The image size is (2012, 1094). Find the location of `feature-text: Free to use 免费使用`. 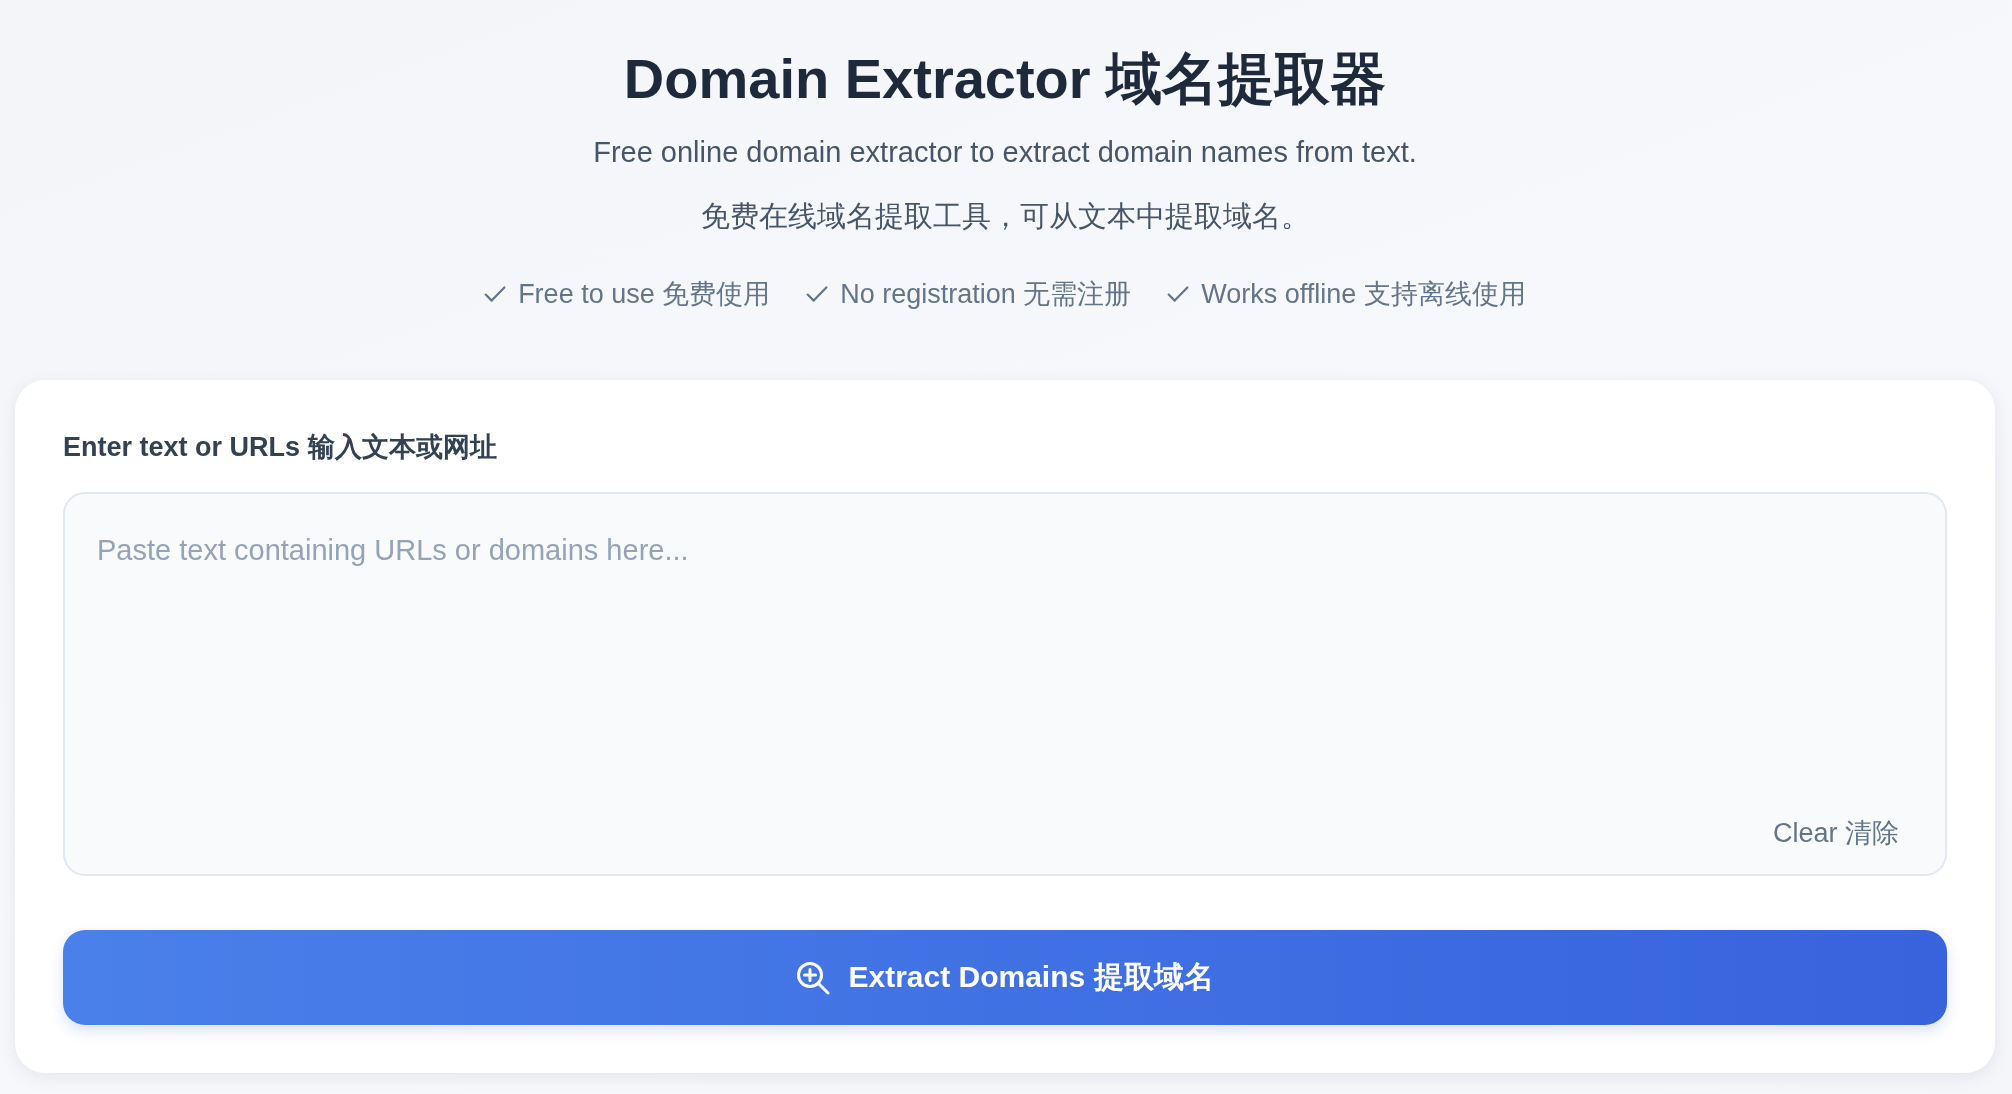

feature-text: Free to use 免费使用 is located at coordinates (644, 294).